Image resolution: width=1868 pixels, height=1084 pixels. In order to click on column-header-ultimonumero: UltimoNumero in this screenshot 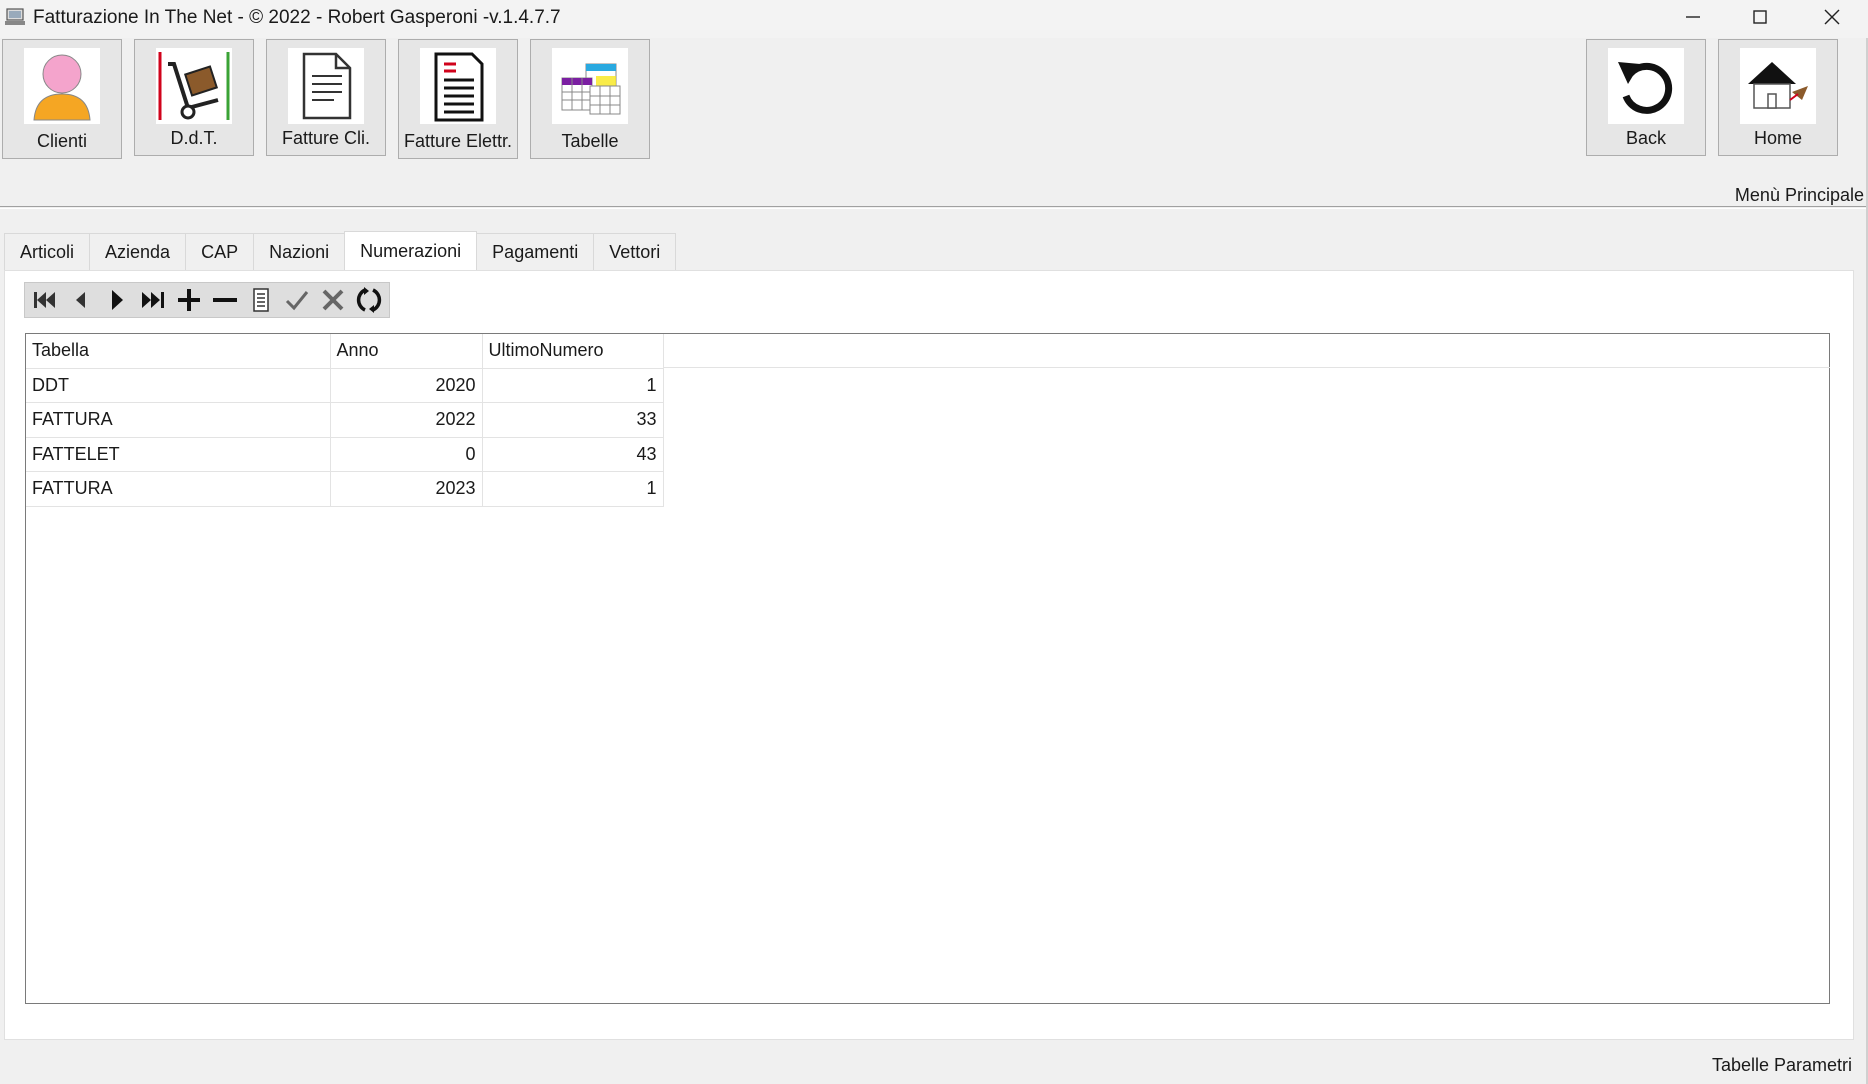, I will do `click(573, 351)`.